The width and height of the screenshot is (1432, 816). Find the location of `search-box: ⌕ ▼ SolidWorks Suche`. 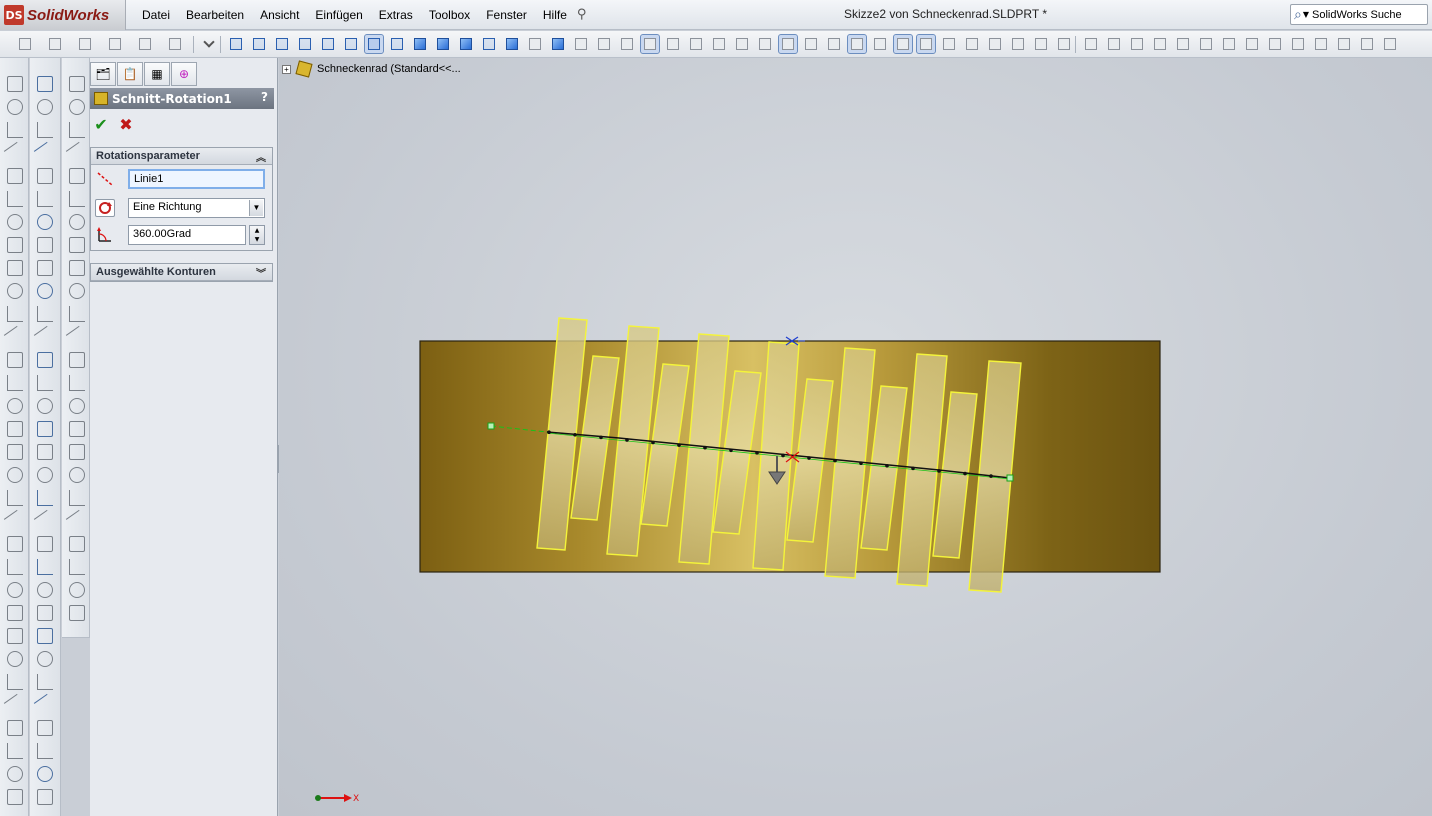

search-box: ⌕ ▼ SolidWorks Suche is located at coordinates (1359, 14).